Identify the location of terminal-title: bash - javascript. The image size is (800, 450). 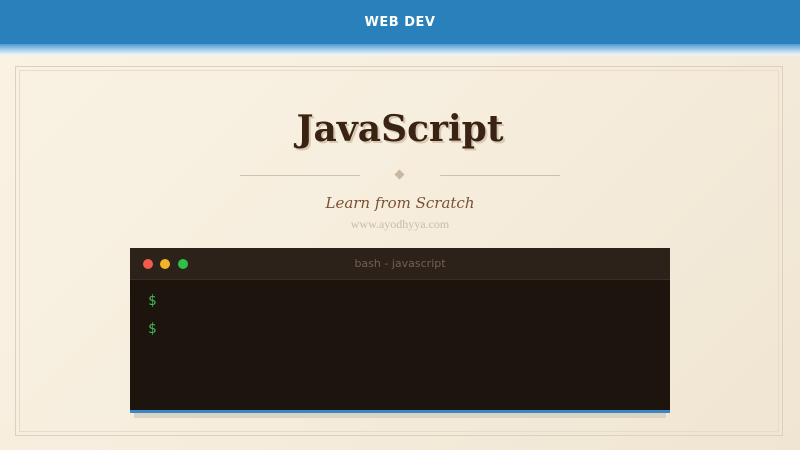
(400, 263).